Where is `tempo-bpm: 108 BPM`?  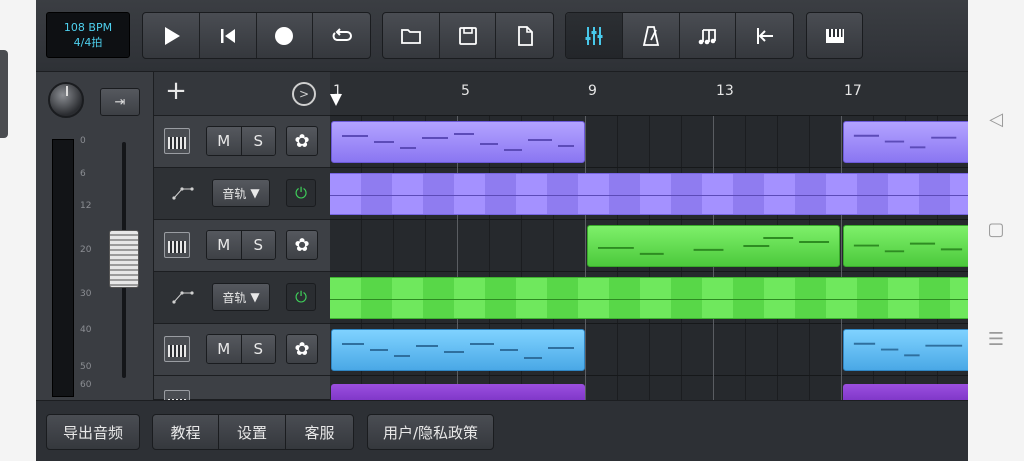
tempo-bpm: 108 BPM is located at coordinates (88, 27).